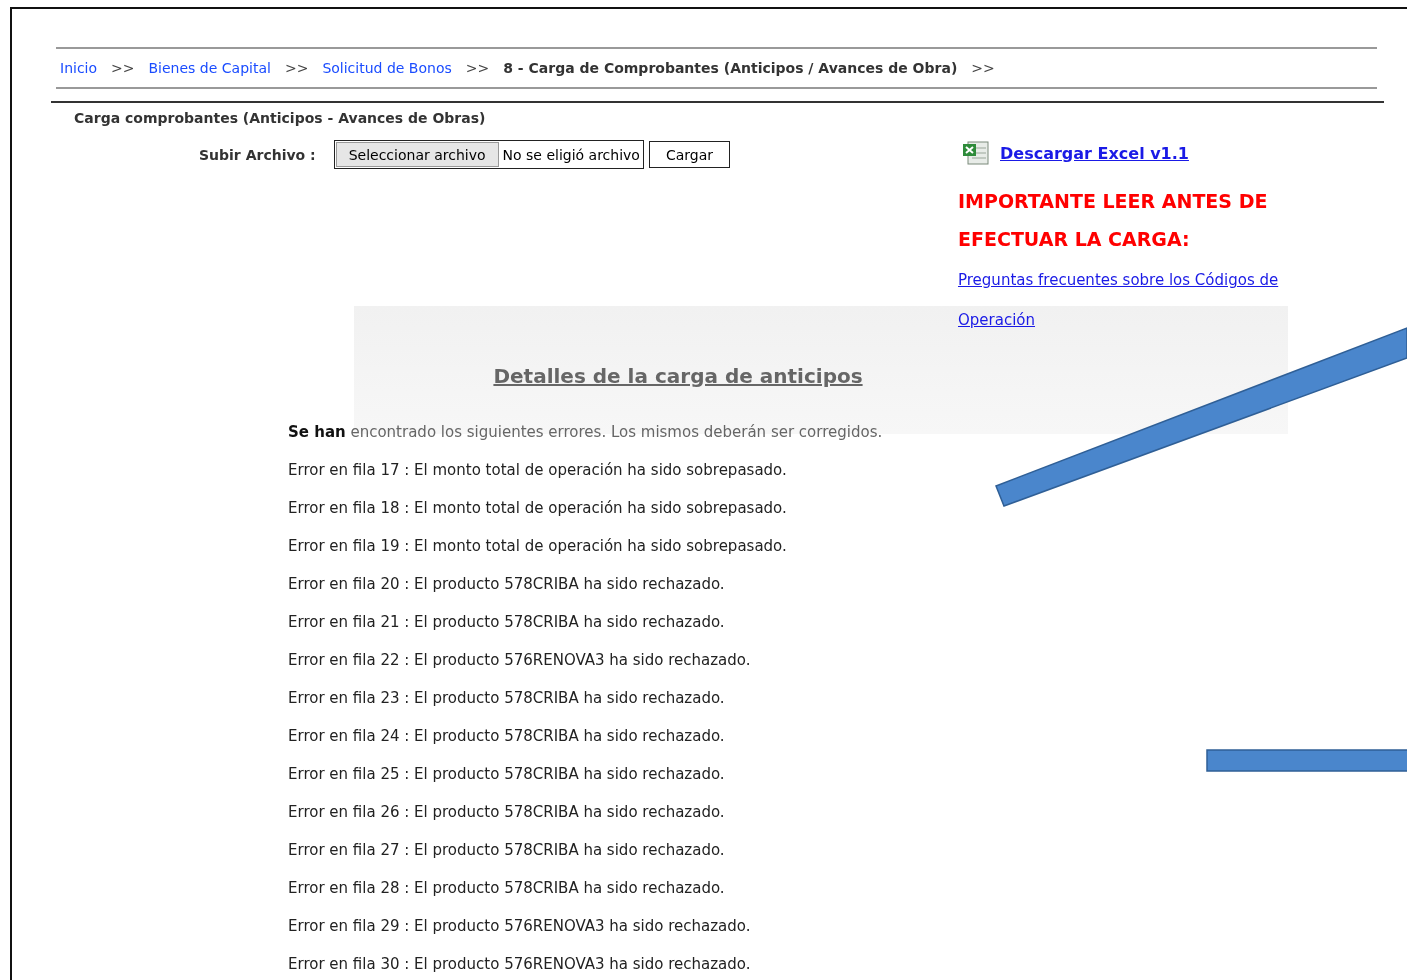 The width and height of the screenshot is (1407, 980). Describe the element at coordinates (280, 118) in the screenshot. I see `form-title: Carga comprobantes (Anticipos - Avances de Obras)` at that location.